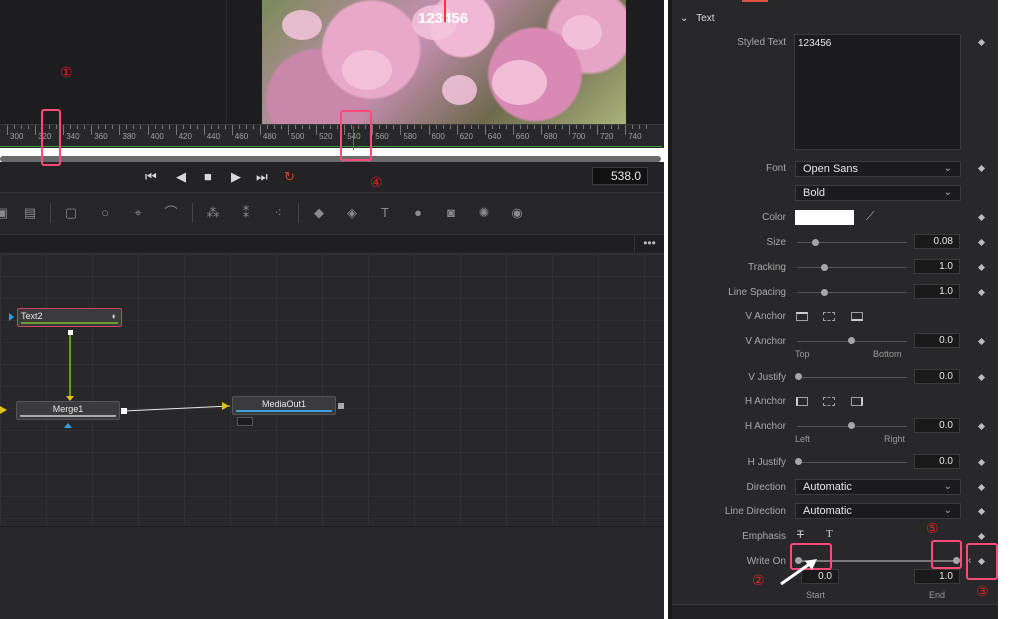 Image resolution: width=1024 pixels, height=619 pixels. What do you see at coordinates (418, 213) in the screenshot?
I see `merge-3d-icon: ●` at bounding box center [418, 213].